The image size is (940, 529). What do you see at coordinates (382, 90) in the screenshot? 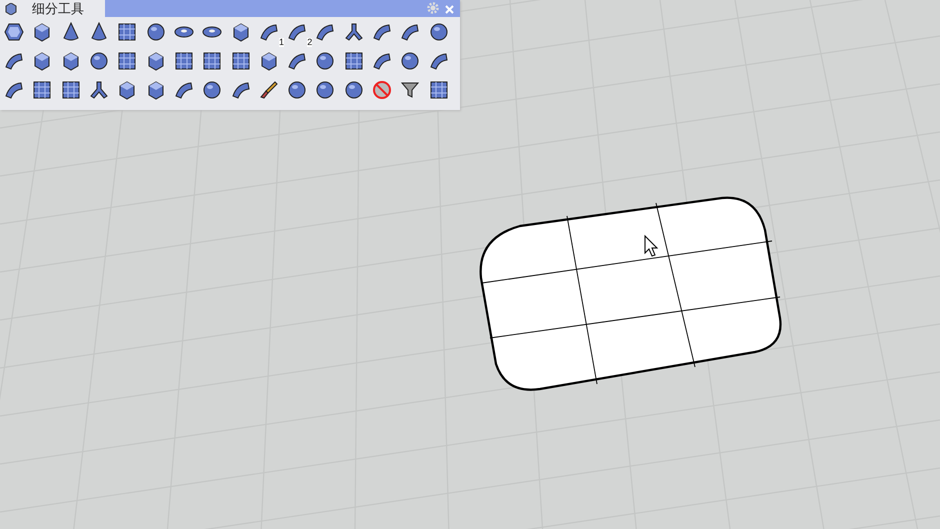
I see `prohibited-icon` at bounding box center [382, 90].